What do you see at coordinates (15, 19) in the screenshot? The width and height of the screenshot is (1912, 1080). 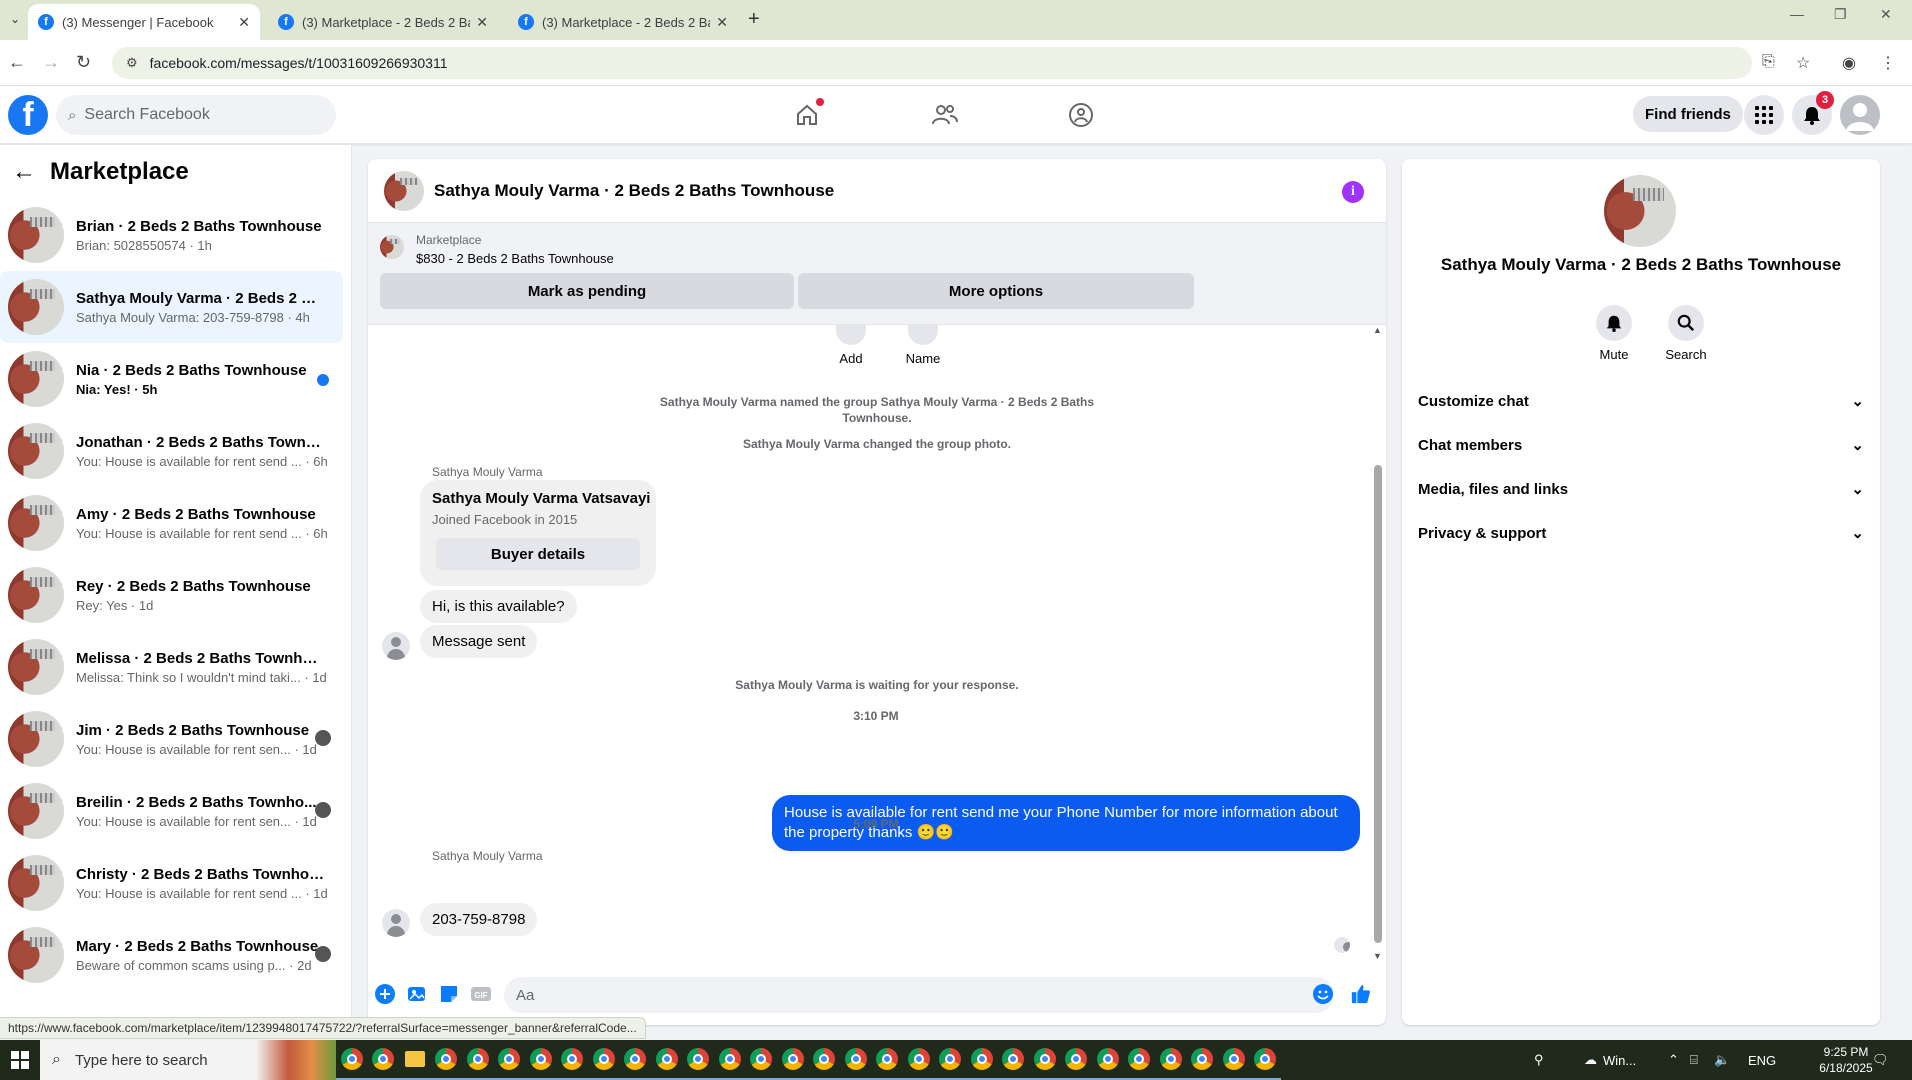 I see `tab-search-button: ⌄` at bounding box center [15, 19].